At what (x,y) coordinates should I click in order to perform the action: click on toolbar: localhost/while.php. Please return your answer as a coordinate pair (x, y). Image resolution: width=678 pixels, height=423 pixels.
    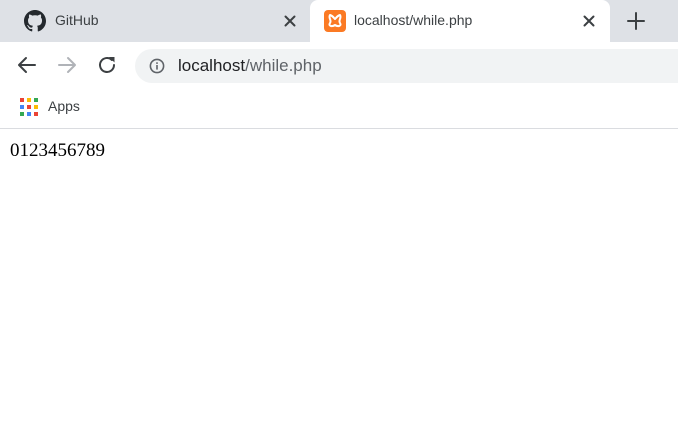
    Looking at the image, I should click on (339, 65).